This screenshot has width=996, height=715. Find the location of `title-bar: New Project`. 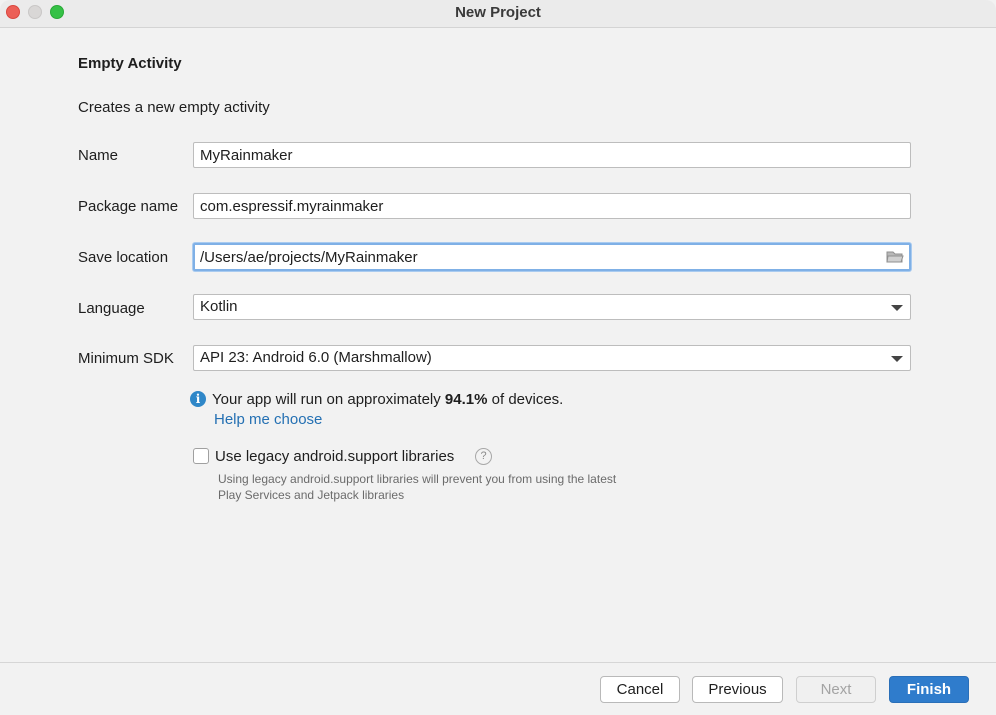

title-bar: New Project is located at coordinates (498, 14).